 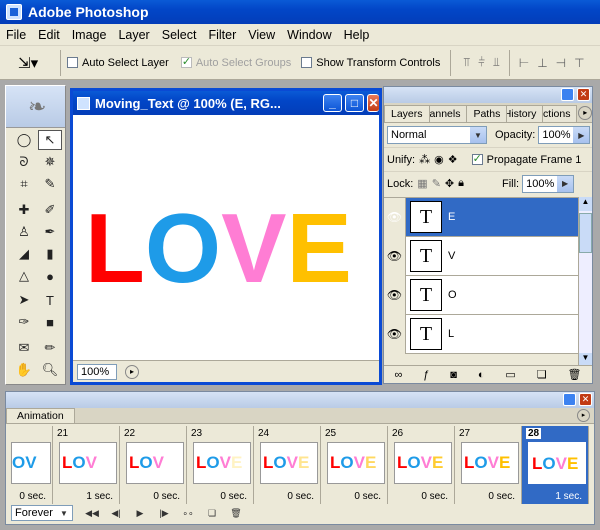 What do you see at coordinates (222, 35) in the screenshot?
I see `menu-filter: Filter` at bounding box center [222, 35].